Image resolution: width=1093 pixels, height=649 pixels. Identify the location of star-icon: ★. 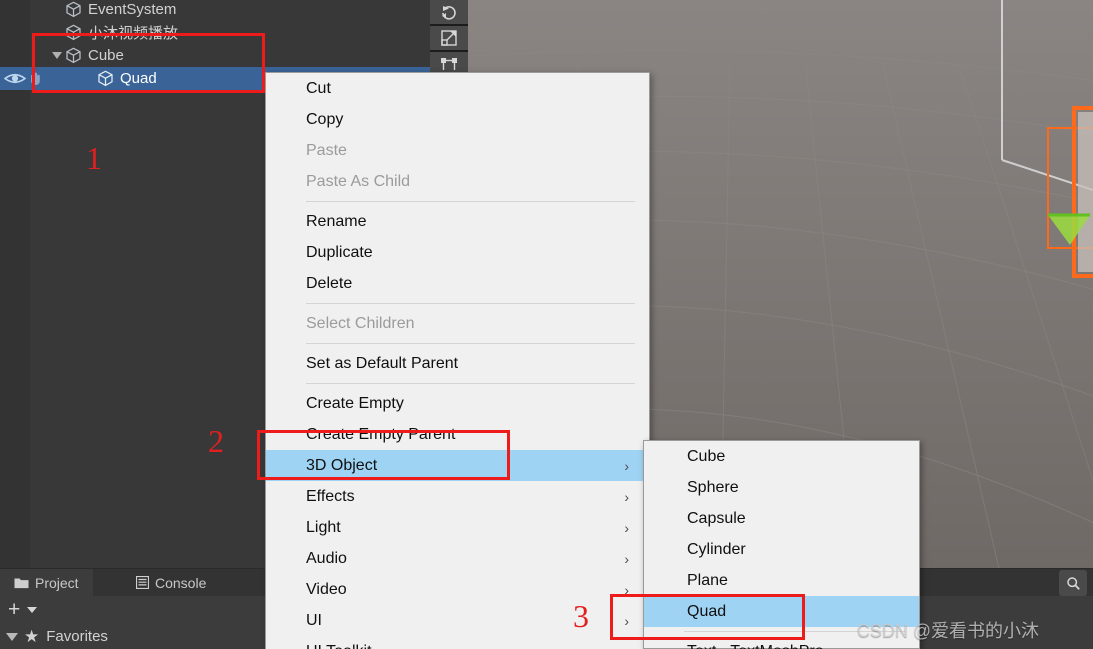
(32, 636).